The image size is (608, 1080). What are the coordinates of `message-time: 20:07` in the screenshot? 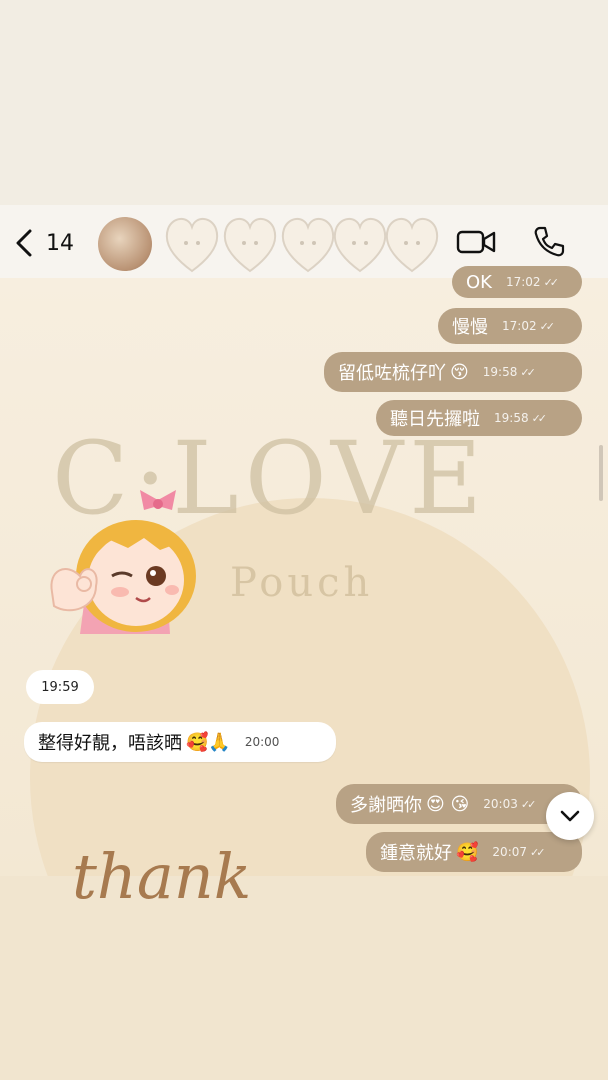 It's located at (510, 852).